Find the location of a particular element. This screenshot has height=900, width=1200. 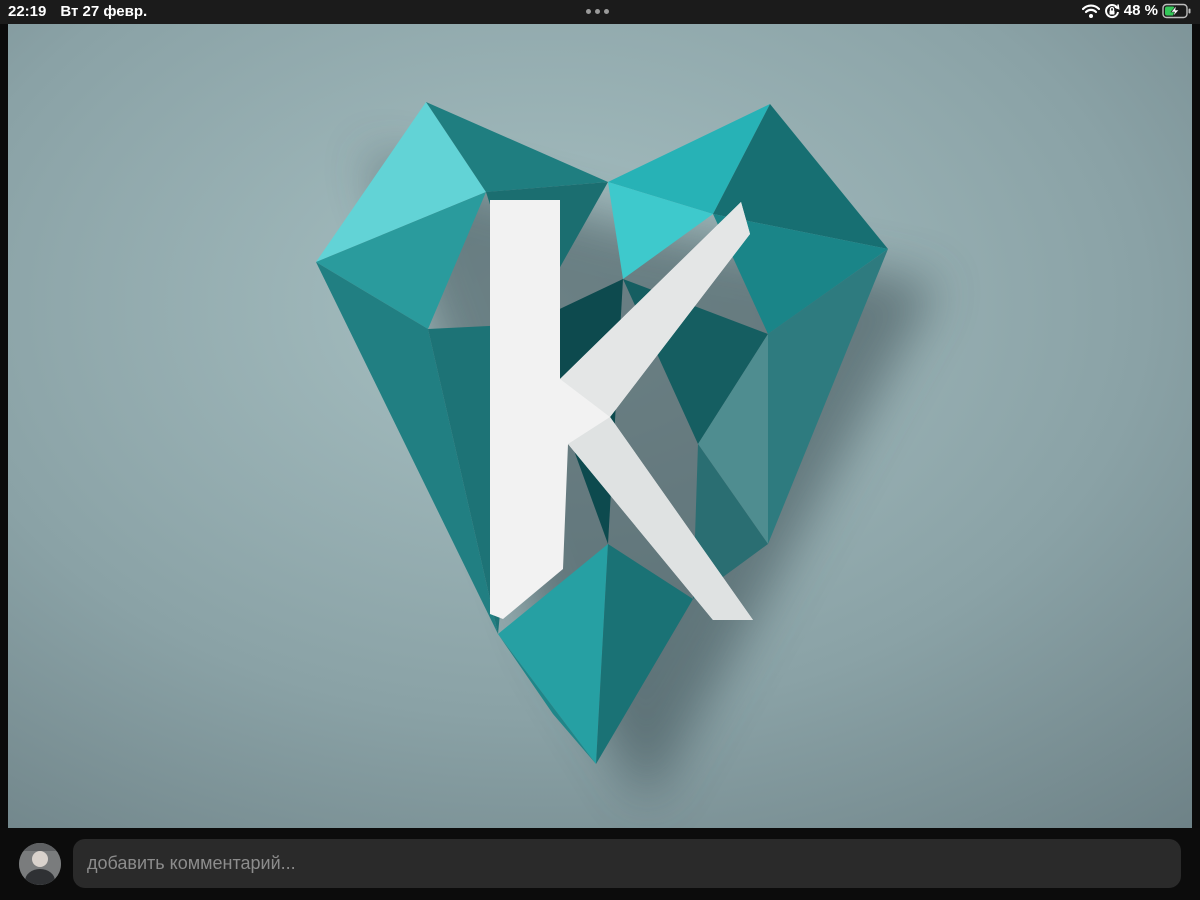

wifi-icon is located at coordinates (1090, 11).